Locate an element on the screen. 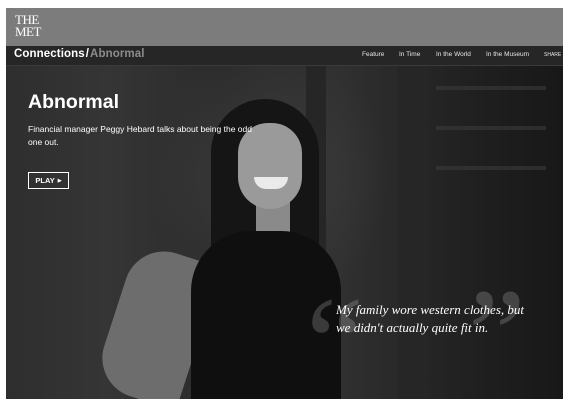 This screenshot has width=566, height=399. nav-link-in-the-museum: In the Museum is located at coordinates (507, 54).